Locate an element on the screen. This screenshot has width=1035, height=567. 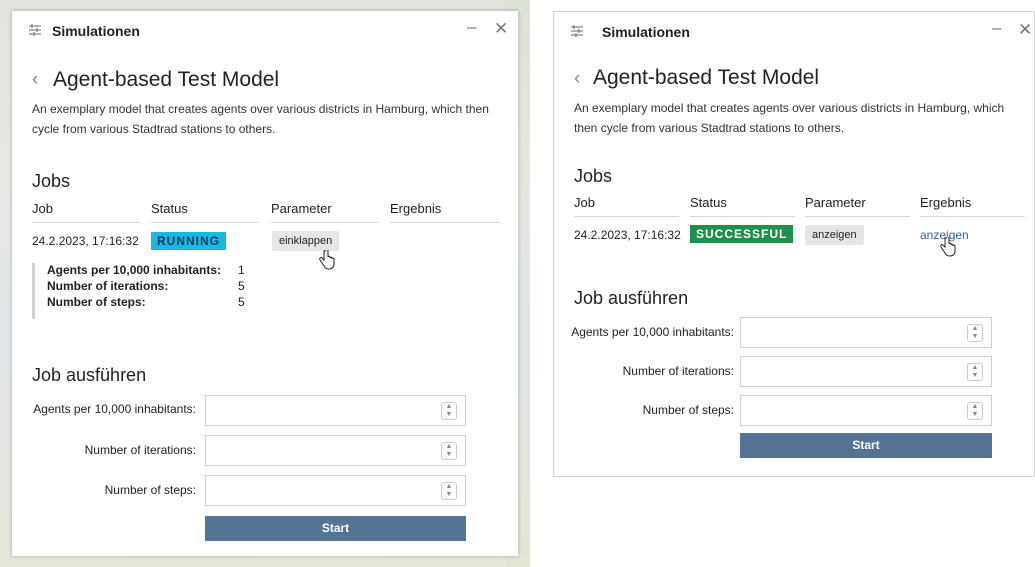
show-parameters-button: anzeigen is located at coordinates (834, 235).